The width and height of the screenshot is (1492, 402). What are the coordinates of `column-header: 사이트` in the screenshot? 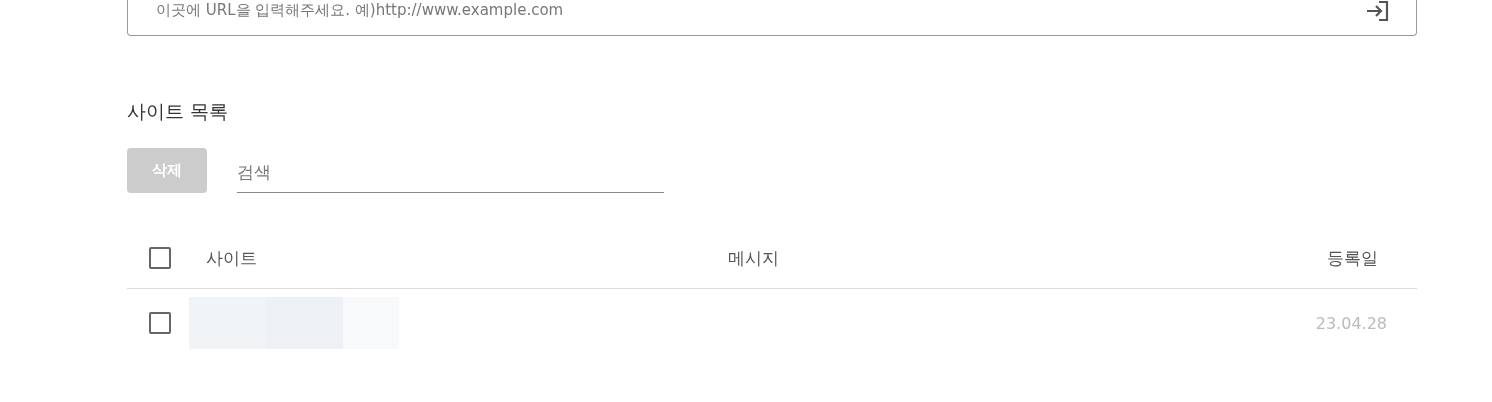 It's located at (231, 258).